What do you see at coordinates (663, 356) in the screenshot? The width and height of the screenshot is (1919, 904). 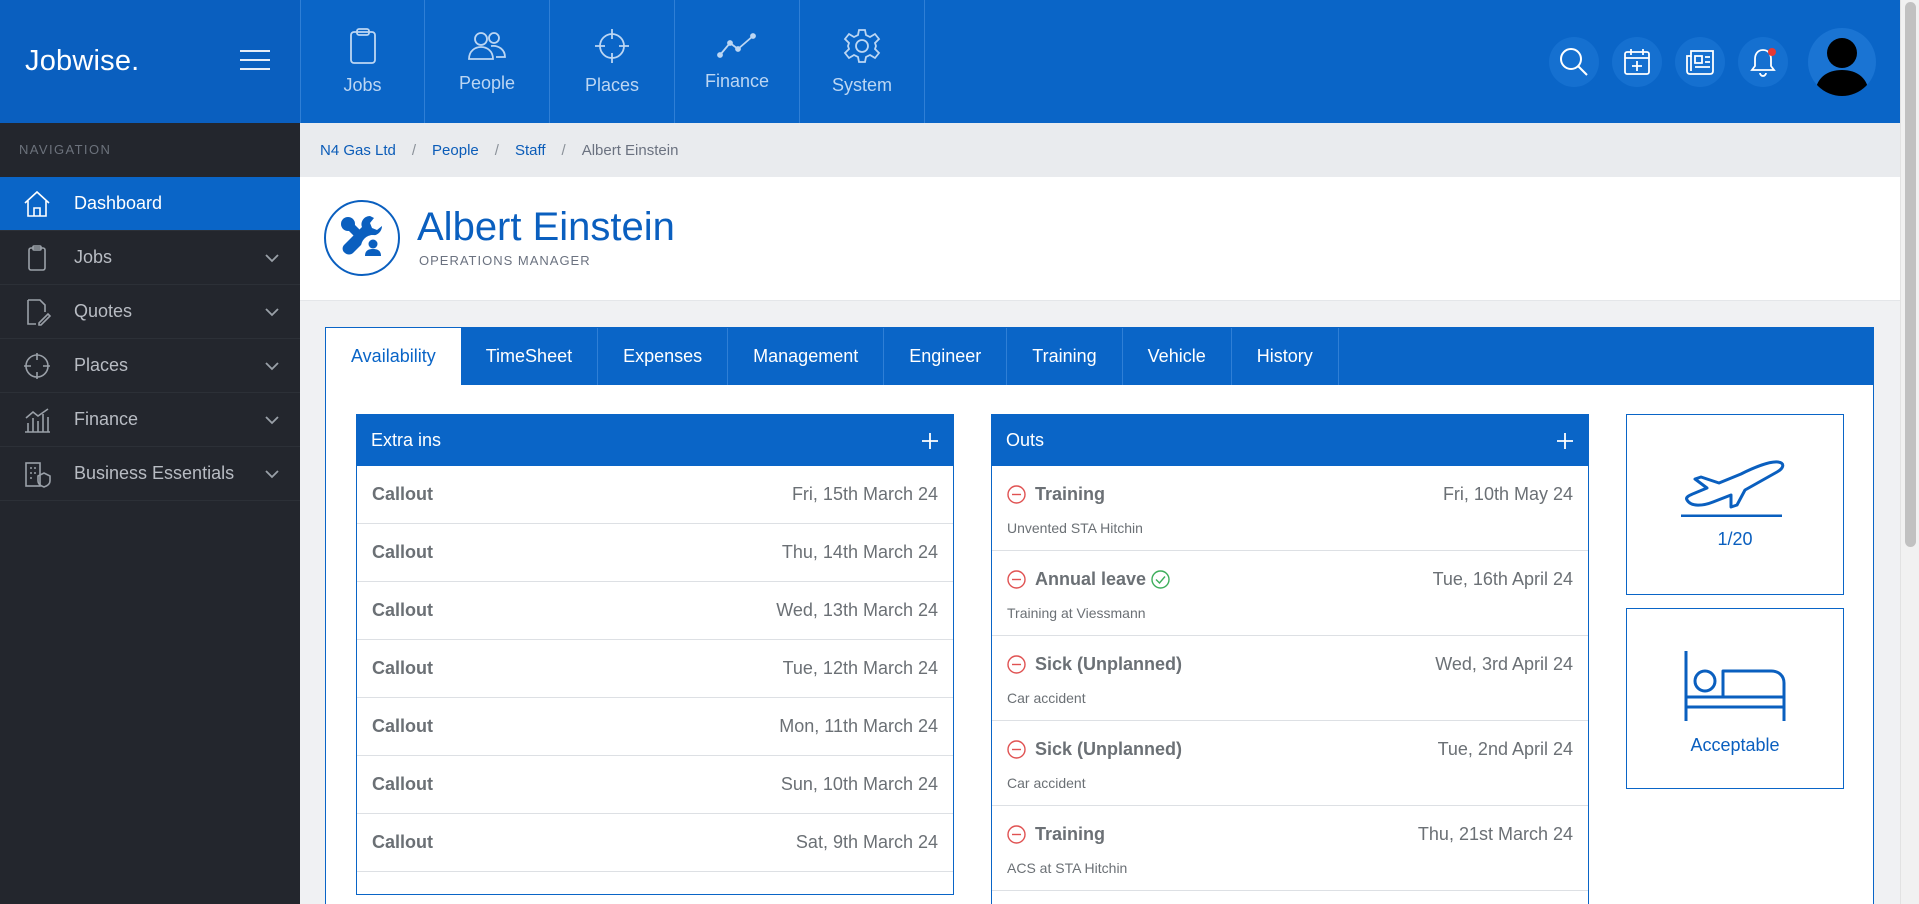 I see `tab-expenses: Expenses` at bounding box center [663, 356].